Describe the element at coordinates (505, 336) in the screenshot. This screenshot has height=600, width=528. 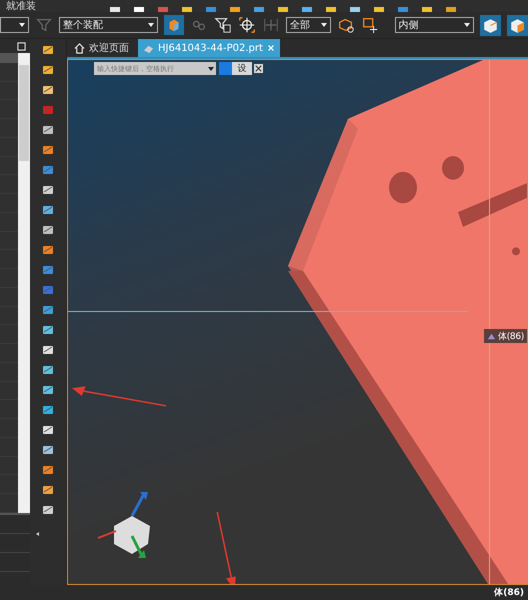
I see `tooltip: 体(86)` at that location.